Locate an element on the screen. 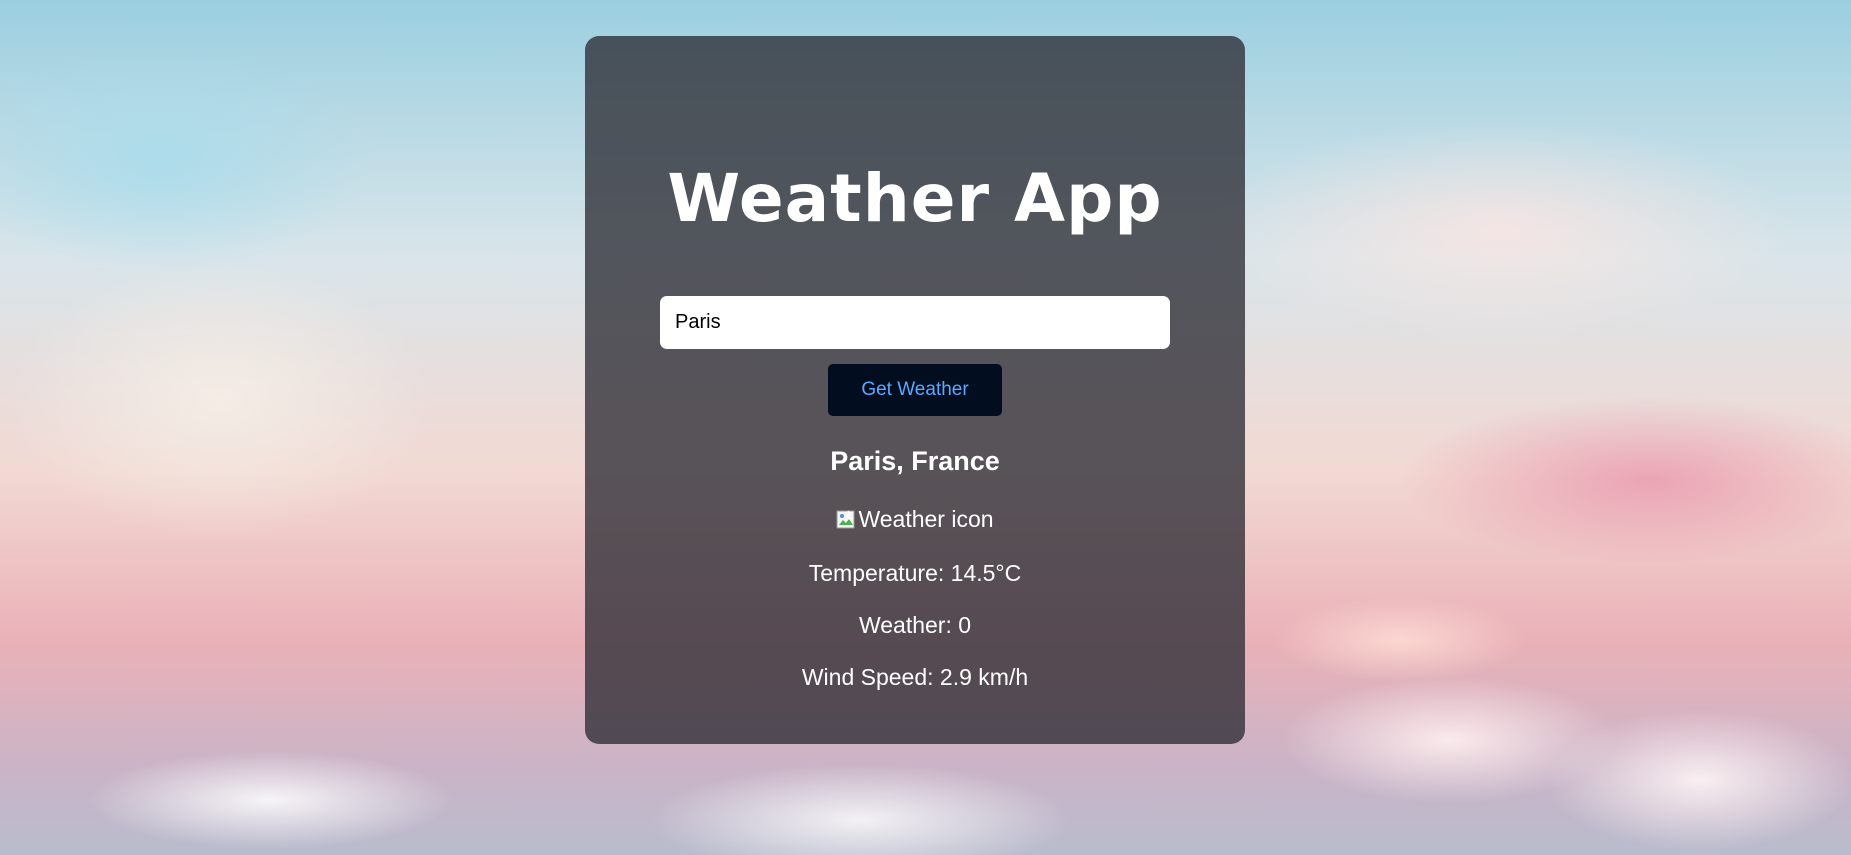  temperature-text: Temperature: 14.5°C is located at coordinates (915, 573).